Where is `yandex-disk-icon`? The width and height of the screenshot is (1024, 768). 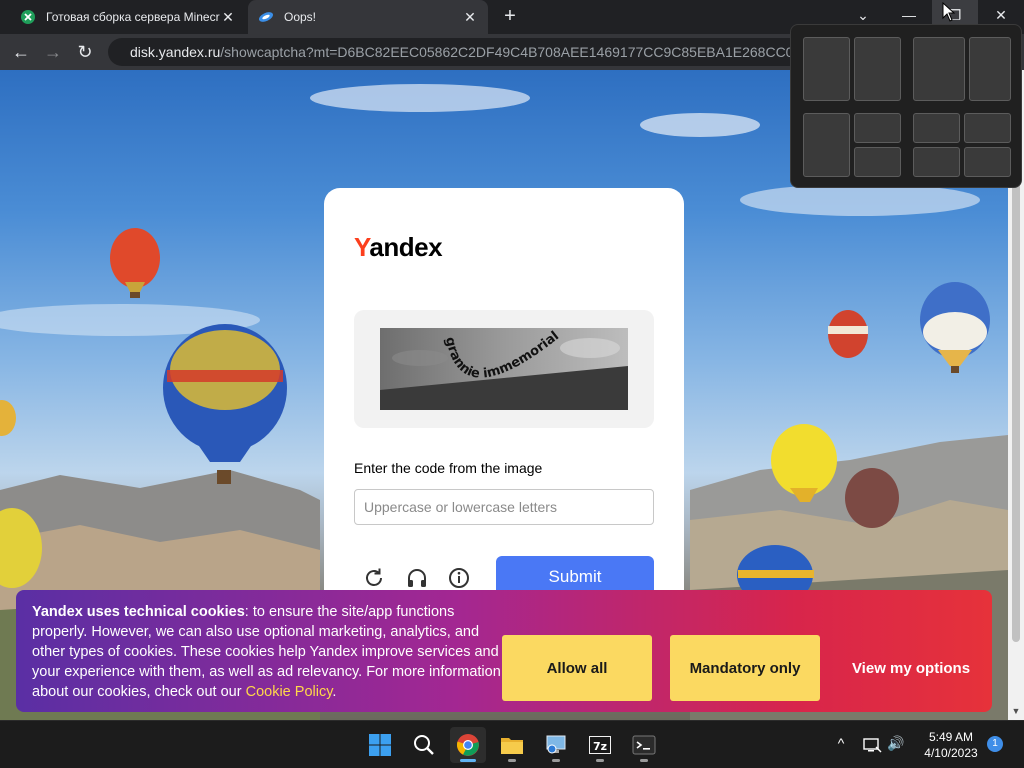 yandex-disk-icon is located at coordinates (266, 17).